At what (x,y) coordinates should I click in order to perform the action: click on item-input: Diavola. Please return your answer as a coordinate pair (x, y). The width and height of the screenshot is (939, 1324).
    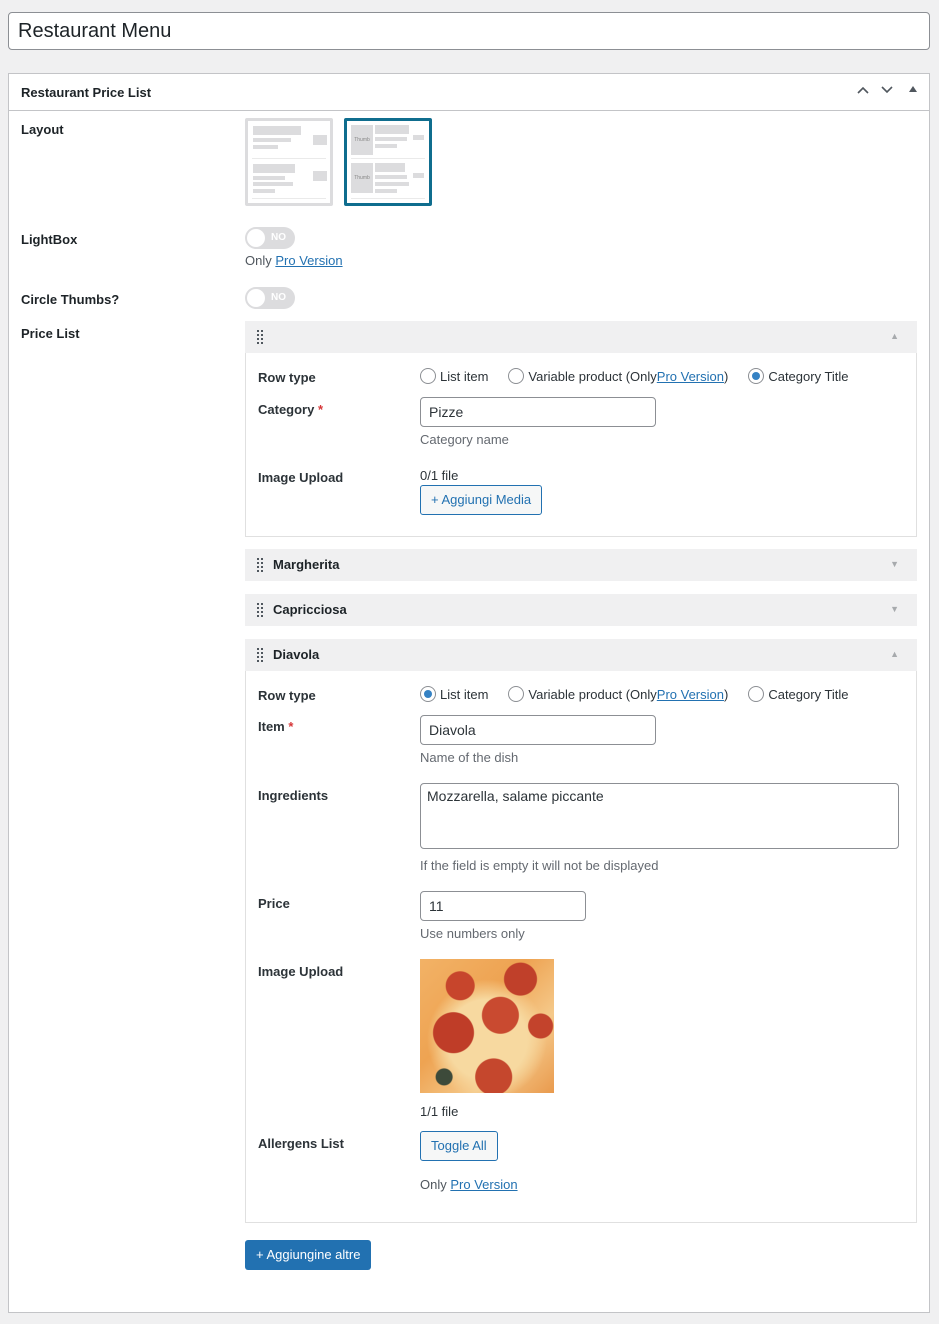
    Looking at the image, I should click on (538, 730).